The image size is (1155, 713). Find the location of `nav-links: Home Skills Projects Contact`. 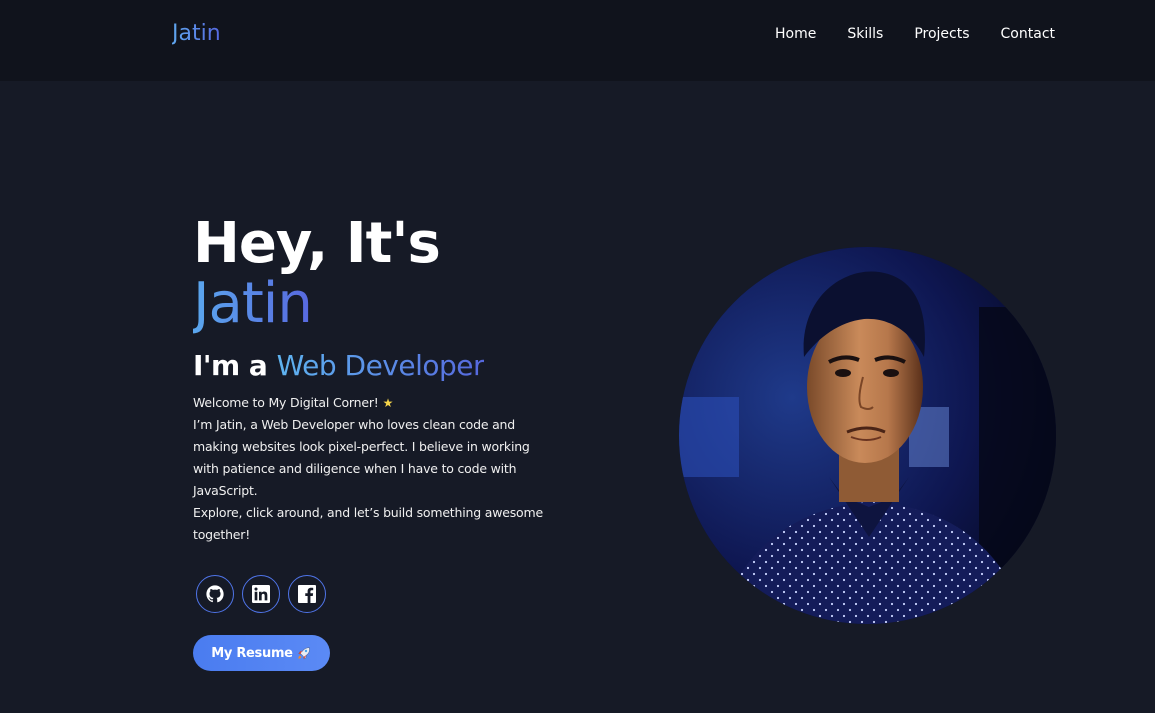

nav-links: Home Skills Projects Contact is located at coordinates (915, 34).